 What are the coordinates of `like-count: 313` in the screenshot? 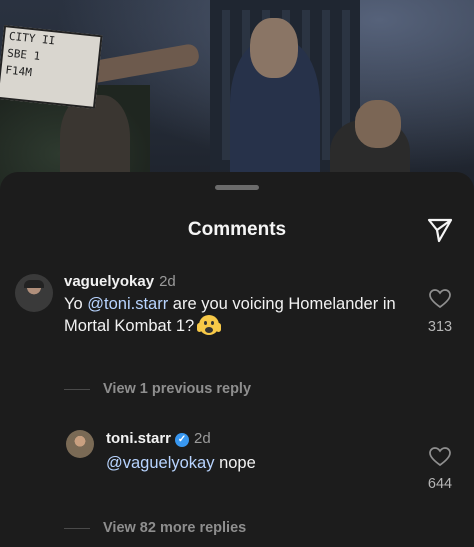 It's located at (440, 327).